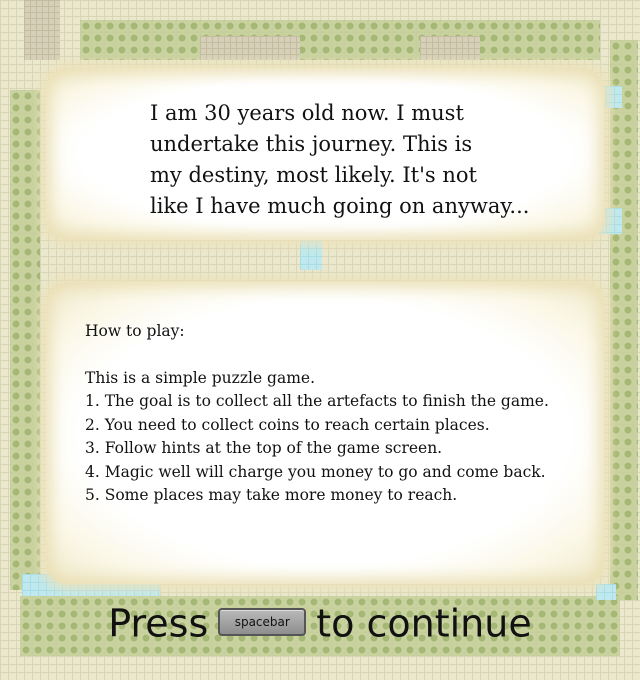  What do you see at coordinates (158, 623) in the screenshot?
I see `prompt-press-text: Press` at bounding box center [158, 623].